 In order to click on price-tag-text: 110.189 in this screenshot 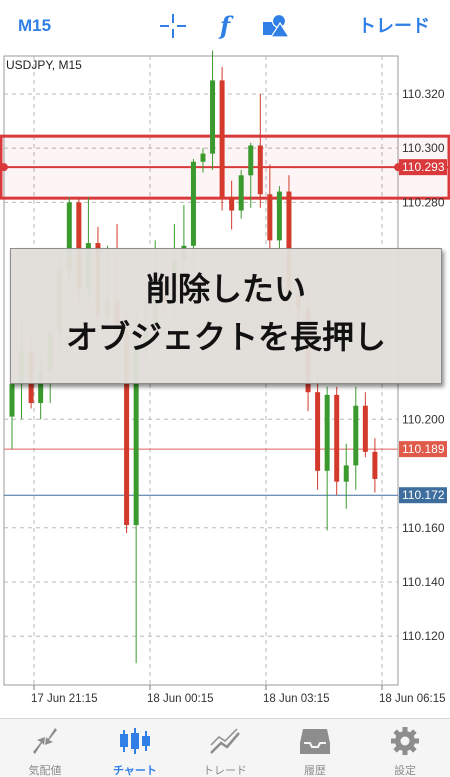, I will do `click(423, 449)`.